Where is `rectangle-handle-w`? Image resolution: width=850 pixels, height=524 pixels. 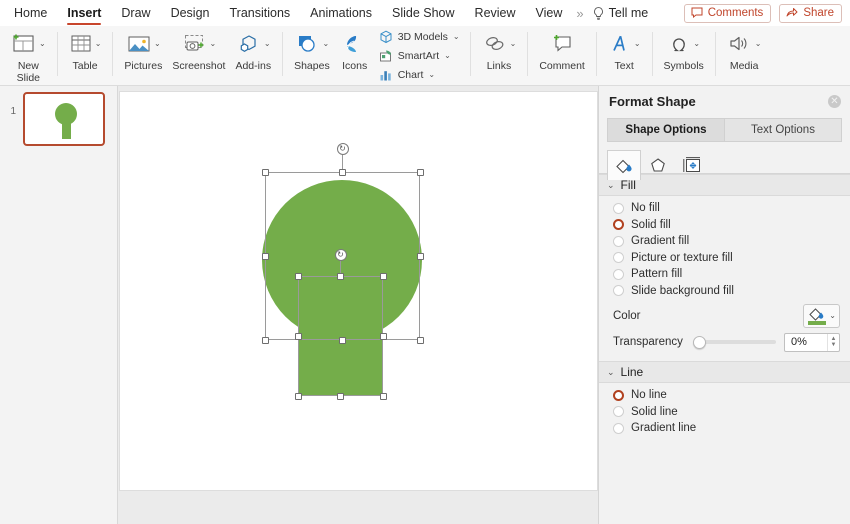 rectangle-handle-w is located at coordinates (298, 336).